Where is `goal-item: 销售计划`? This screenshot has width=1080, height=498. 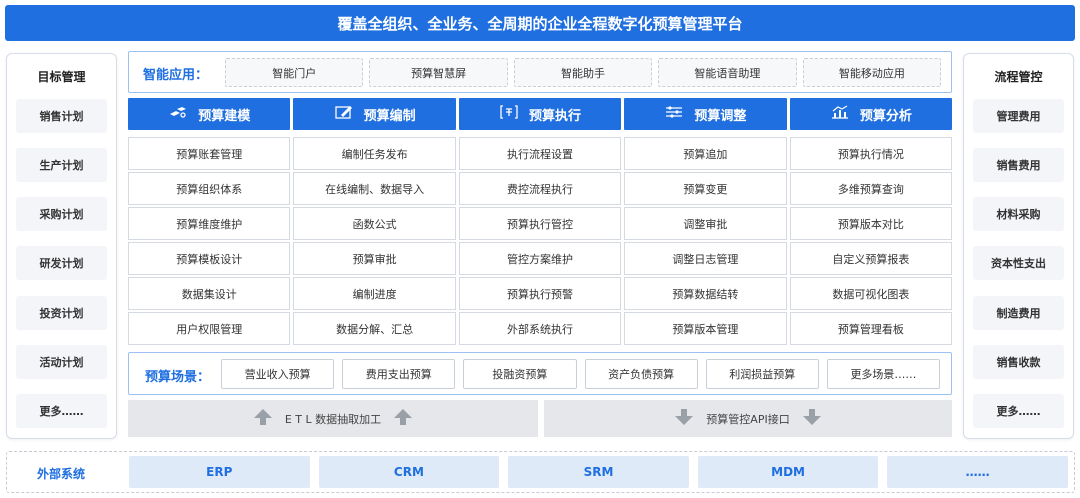
goal-item: 销售计划 is located at coordinates (61, 116).